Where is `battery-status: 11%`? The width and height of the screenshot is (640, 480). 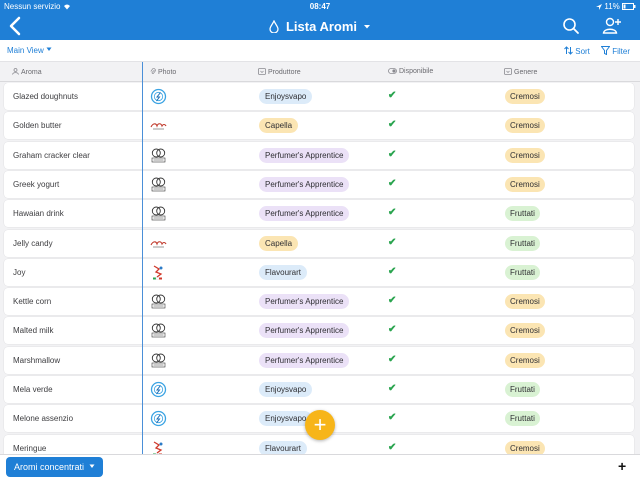 battery-status: 11% is located at coordinates (616, 6).